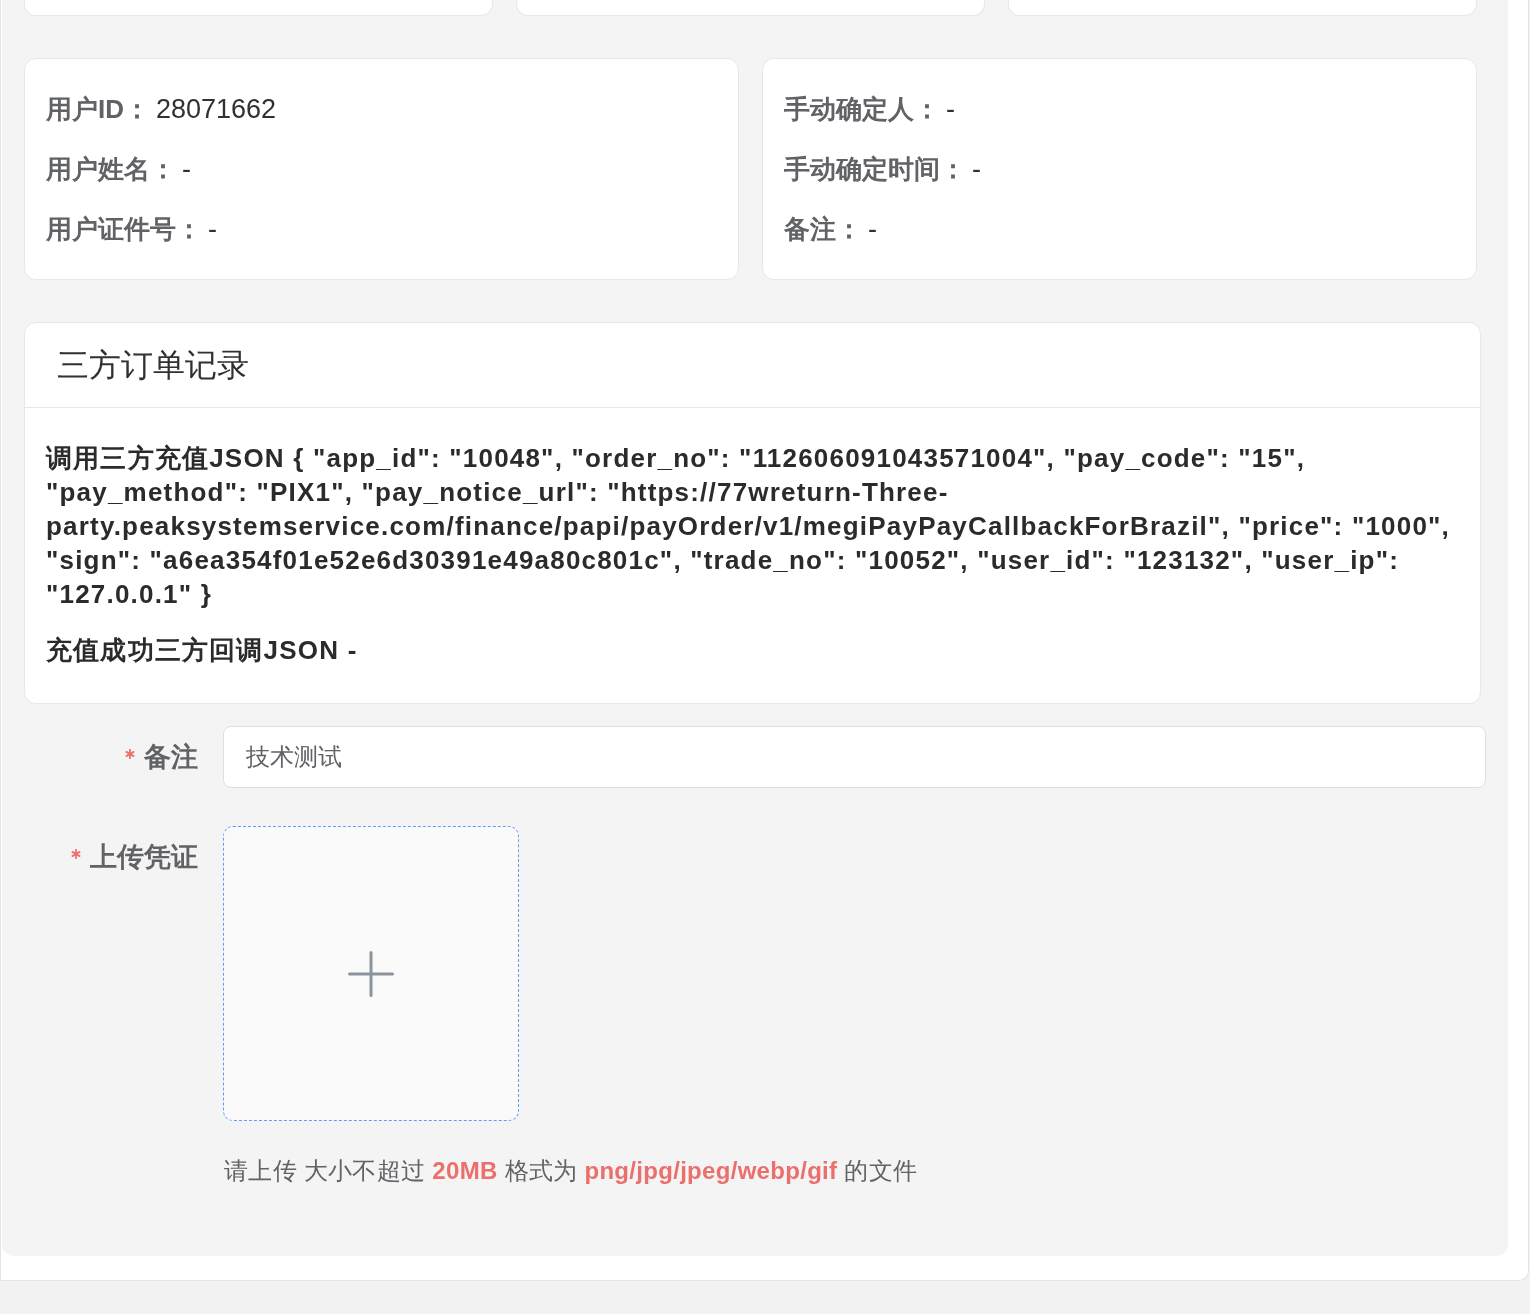 This screenshot has width=1530, height=1314. I want to click on upload-button, so click(371, 973).